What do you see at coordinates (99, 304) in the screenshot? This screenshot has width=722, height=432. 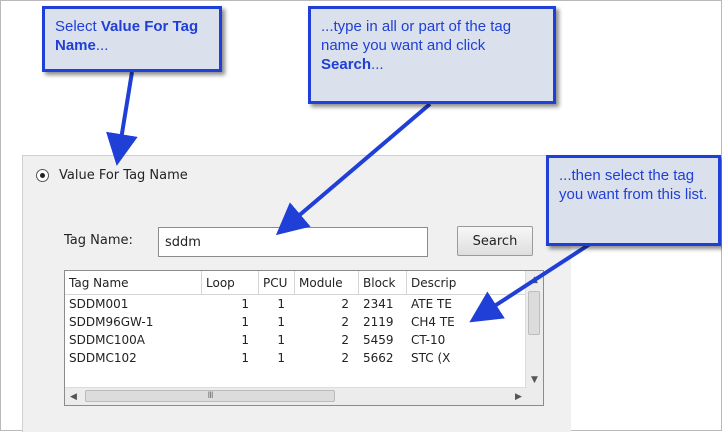 I see `tag-name-cell: SDDM001` at bounding box center [99, 304].